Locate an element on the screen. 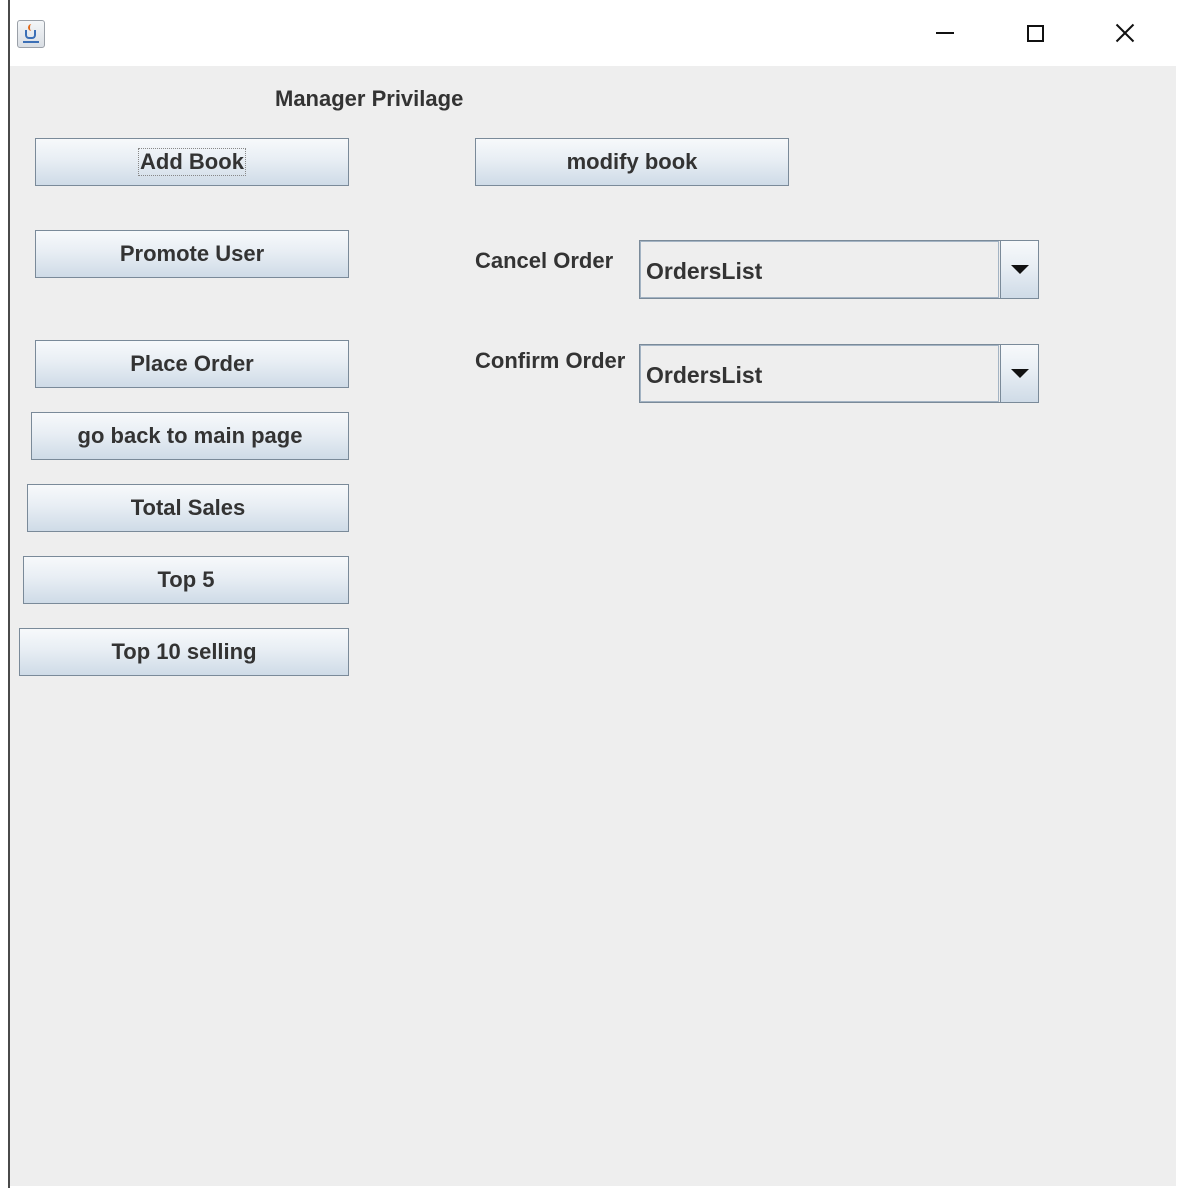  add-book-label: Add Book is located at coordinates (192, 162).